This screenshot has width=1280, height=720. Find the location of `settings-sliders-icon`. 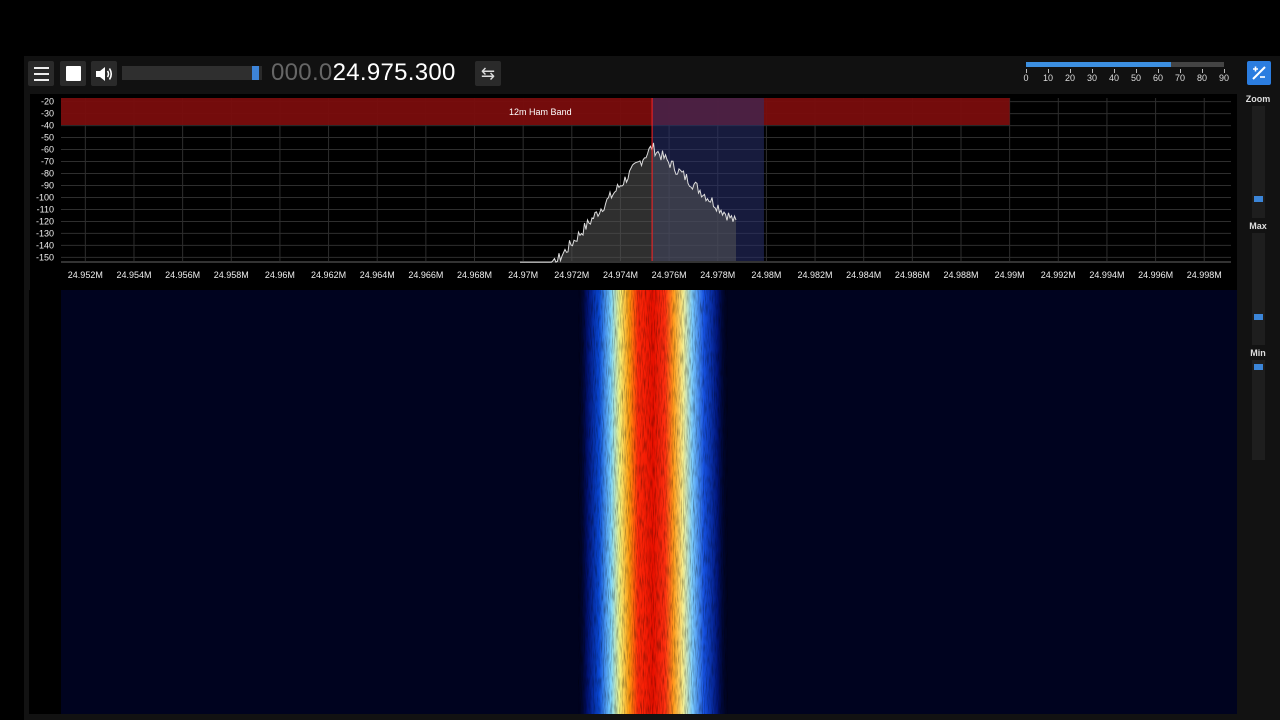

settings-sliders-icon is located at coordinates (1259, 73).